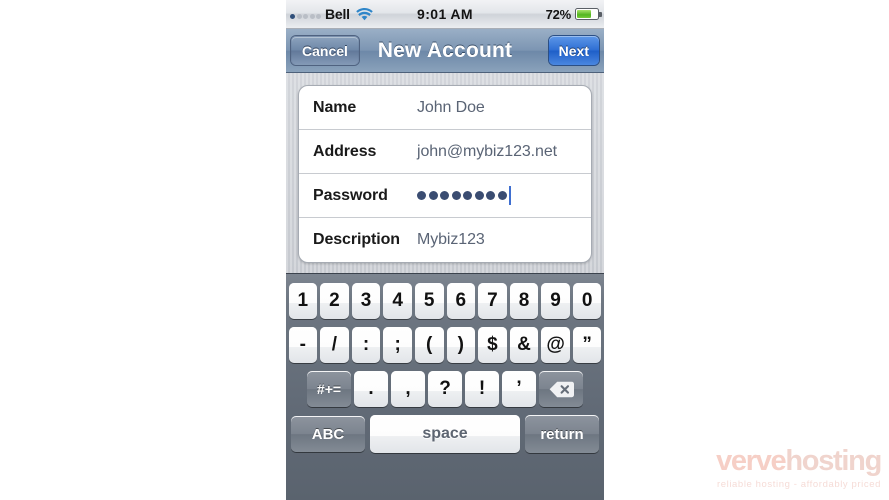 This screenshot has width=889, height=500. Describe the element at coordinates (429, 345) in the screenshot. I see `key-(: (` at that location.